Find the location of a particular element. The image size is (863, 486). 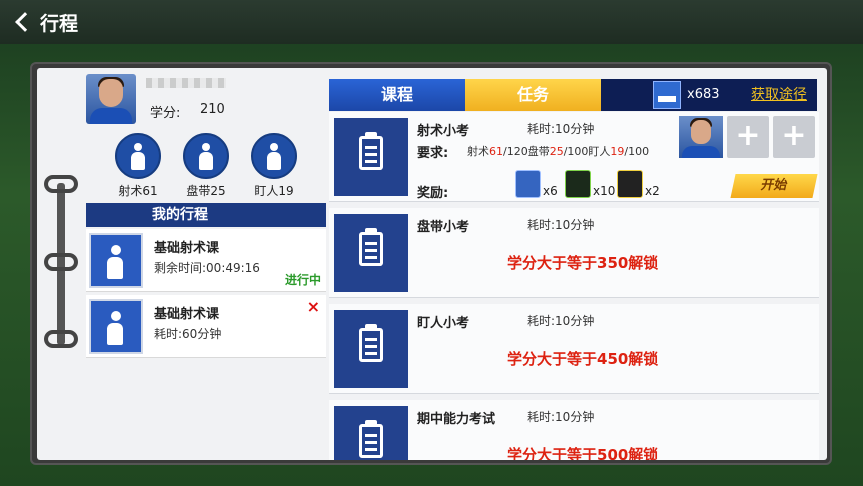

reward-energy: x2 is located at coordinates (642, 185).